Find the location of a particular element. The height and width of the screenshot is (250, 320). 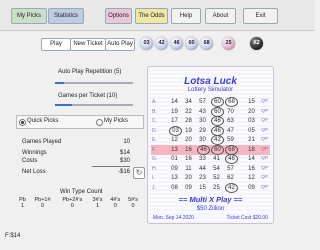

menu-my-picks-button: My Picks is located at coordinates (29, 16).